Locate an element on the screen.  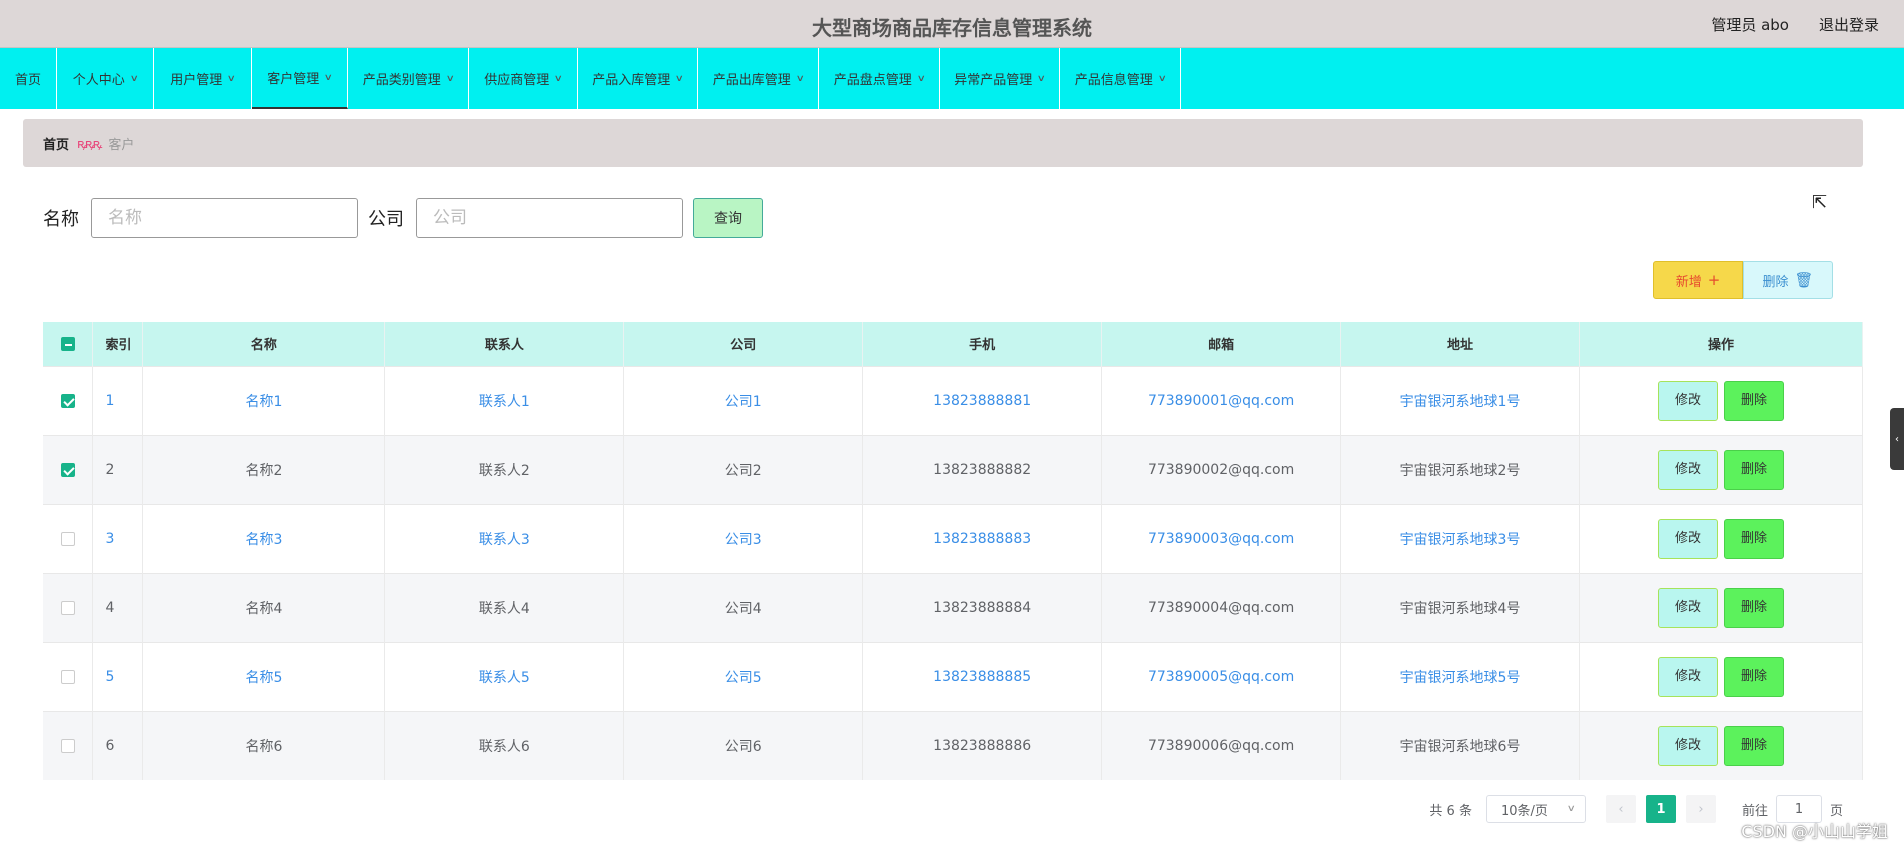
delete-button-label: 删除 is located at coordinates (1775, 282).